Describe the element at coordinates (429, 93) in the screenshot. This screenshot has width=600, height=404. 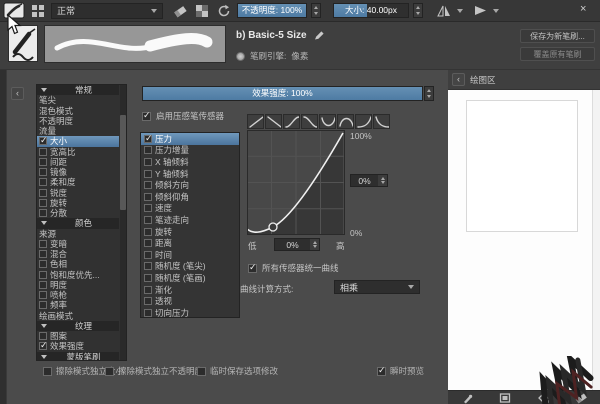
I see `strength-spinner` at that location.